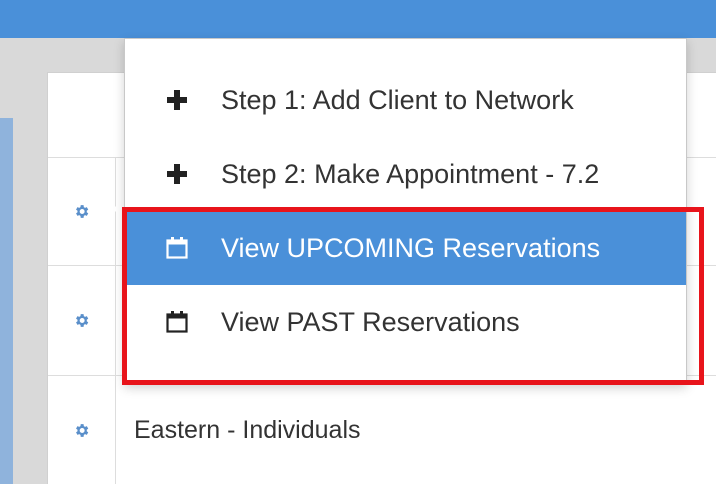 This screenshot has height=484, width=716. I want to click on top-bar, so click(358, 19).